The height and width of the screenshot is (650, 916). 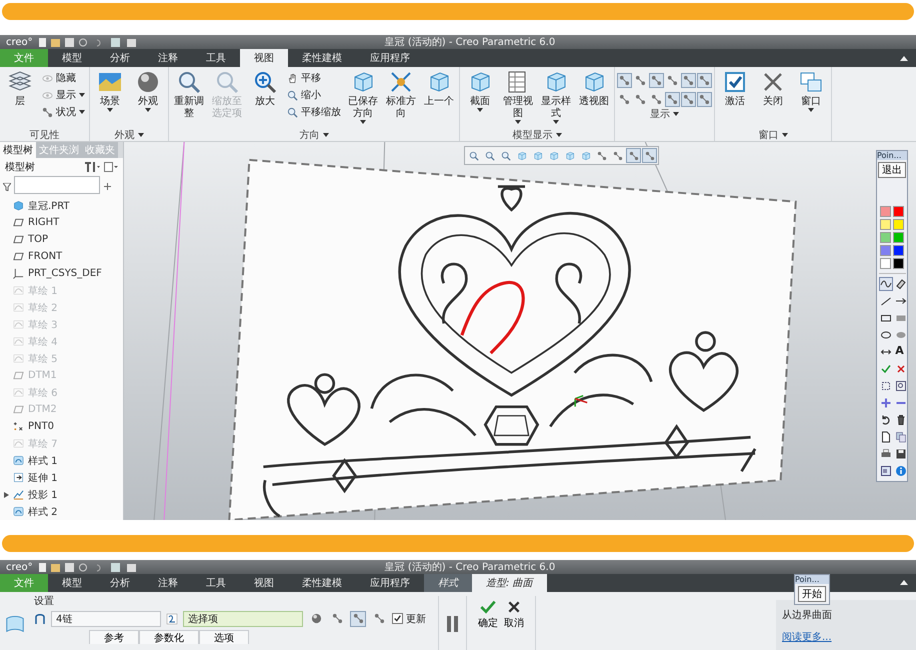 What do you see at coordinates (29, 477) in the screenshot?
I see `tree-item: 延伸 1` at bounding box center [29, 477].